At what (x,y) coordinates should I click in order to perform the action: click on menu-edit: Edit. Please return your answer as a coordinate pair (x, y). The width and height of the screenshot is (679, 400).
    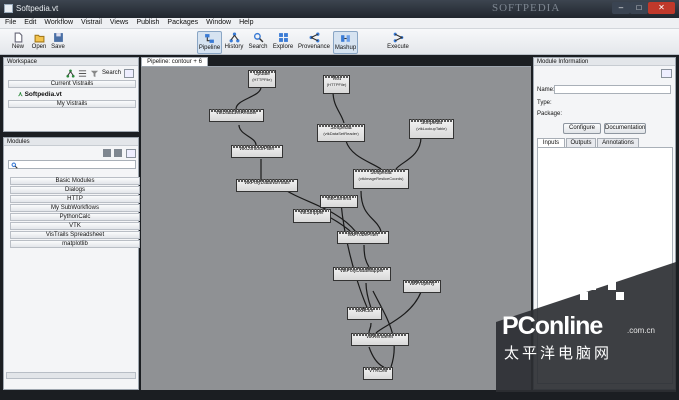
    Looking at the image, I should click on (29, 22).